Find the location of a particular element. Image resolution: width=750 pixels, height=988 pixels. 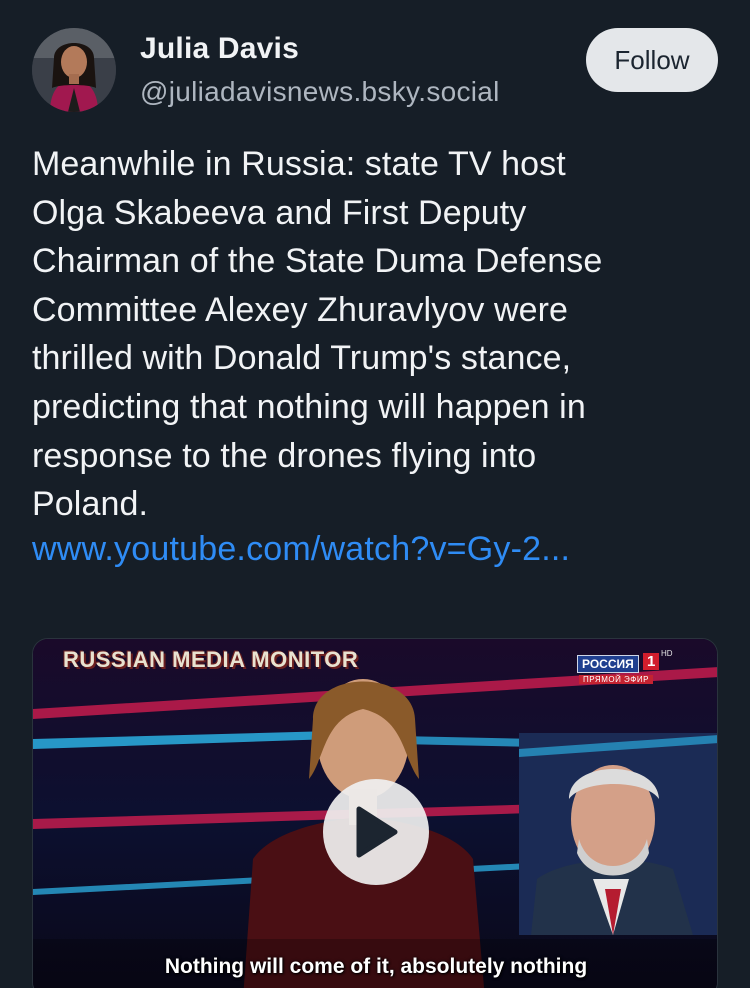

play-icon is located at coordinates (377, 832).